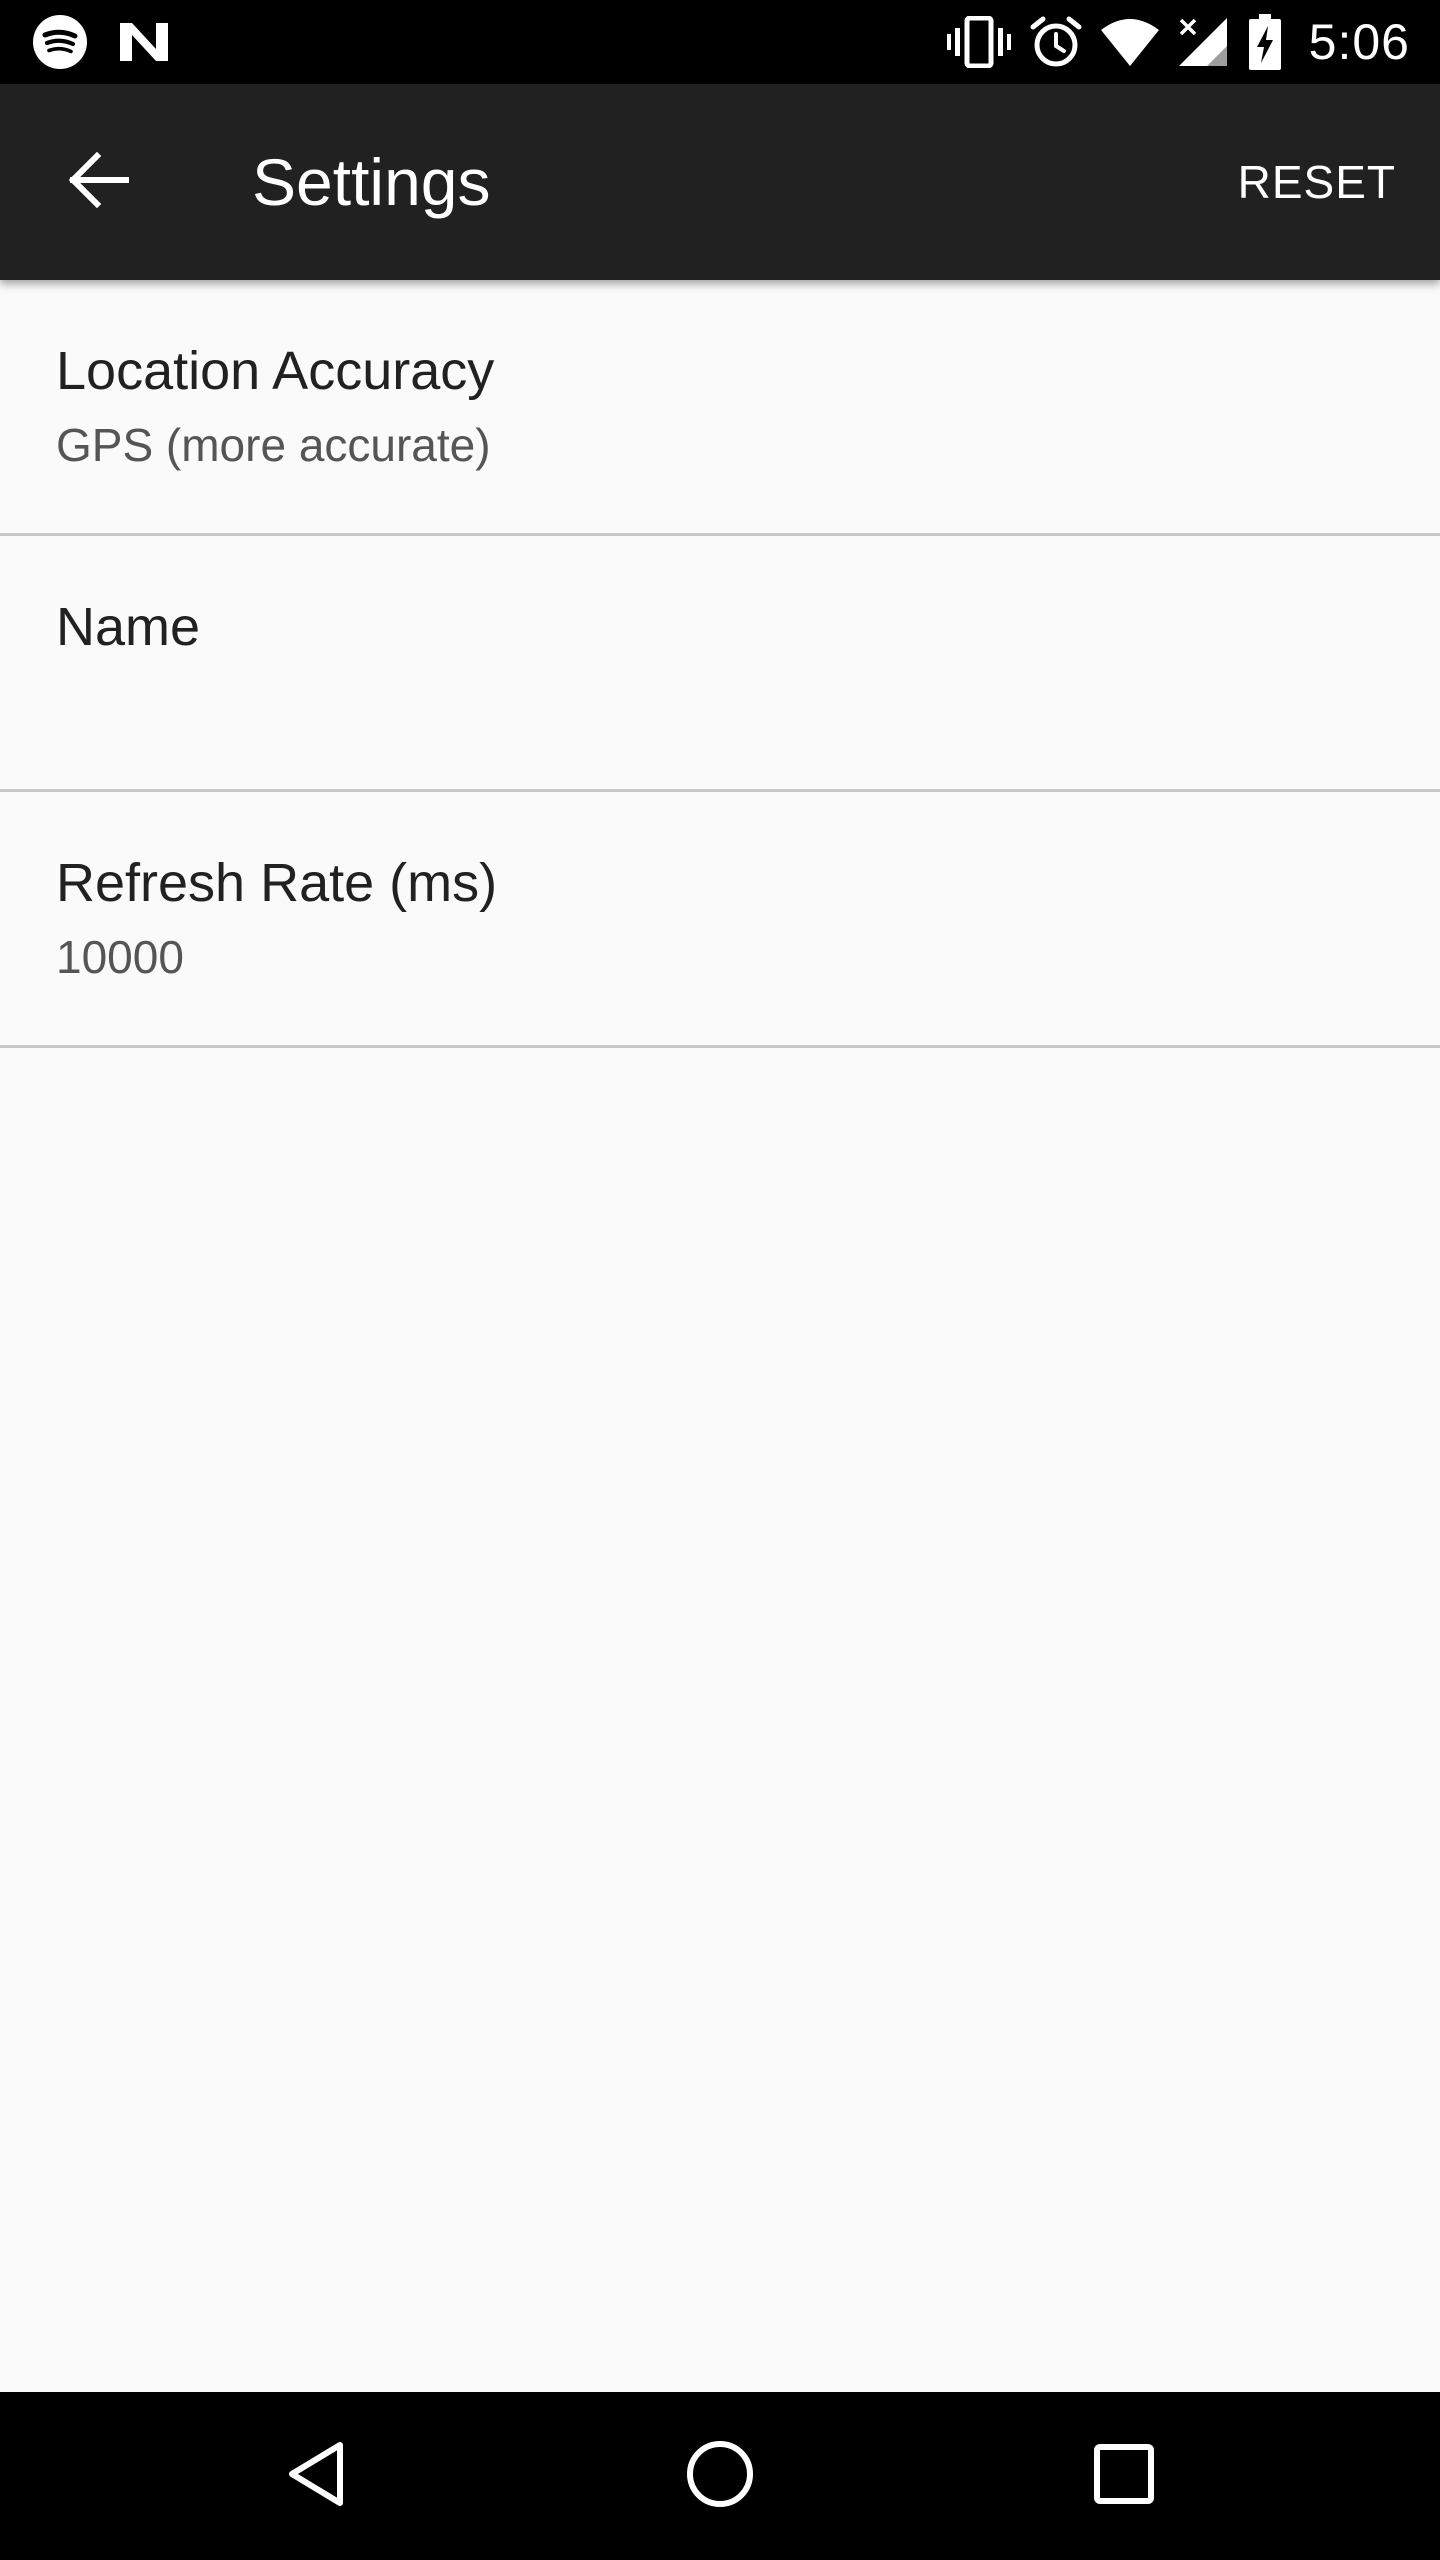 The image size is (1440, 2560). Describe the element at coordinates (1056, 42) in the screenshot. I see `alarm-icon` at that location.